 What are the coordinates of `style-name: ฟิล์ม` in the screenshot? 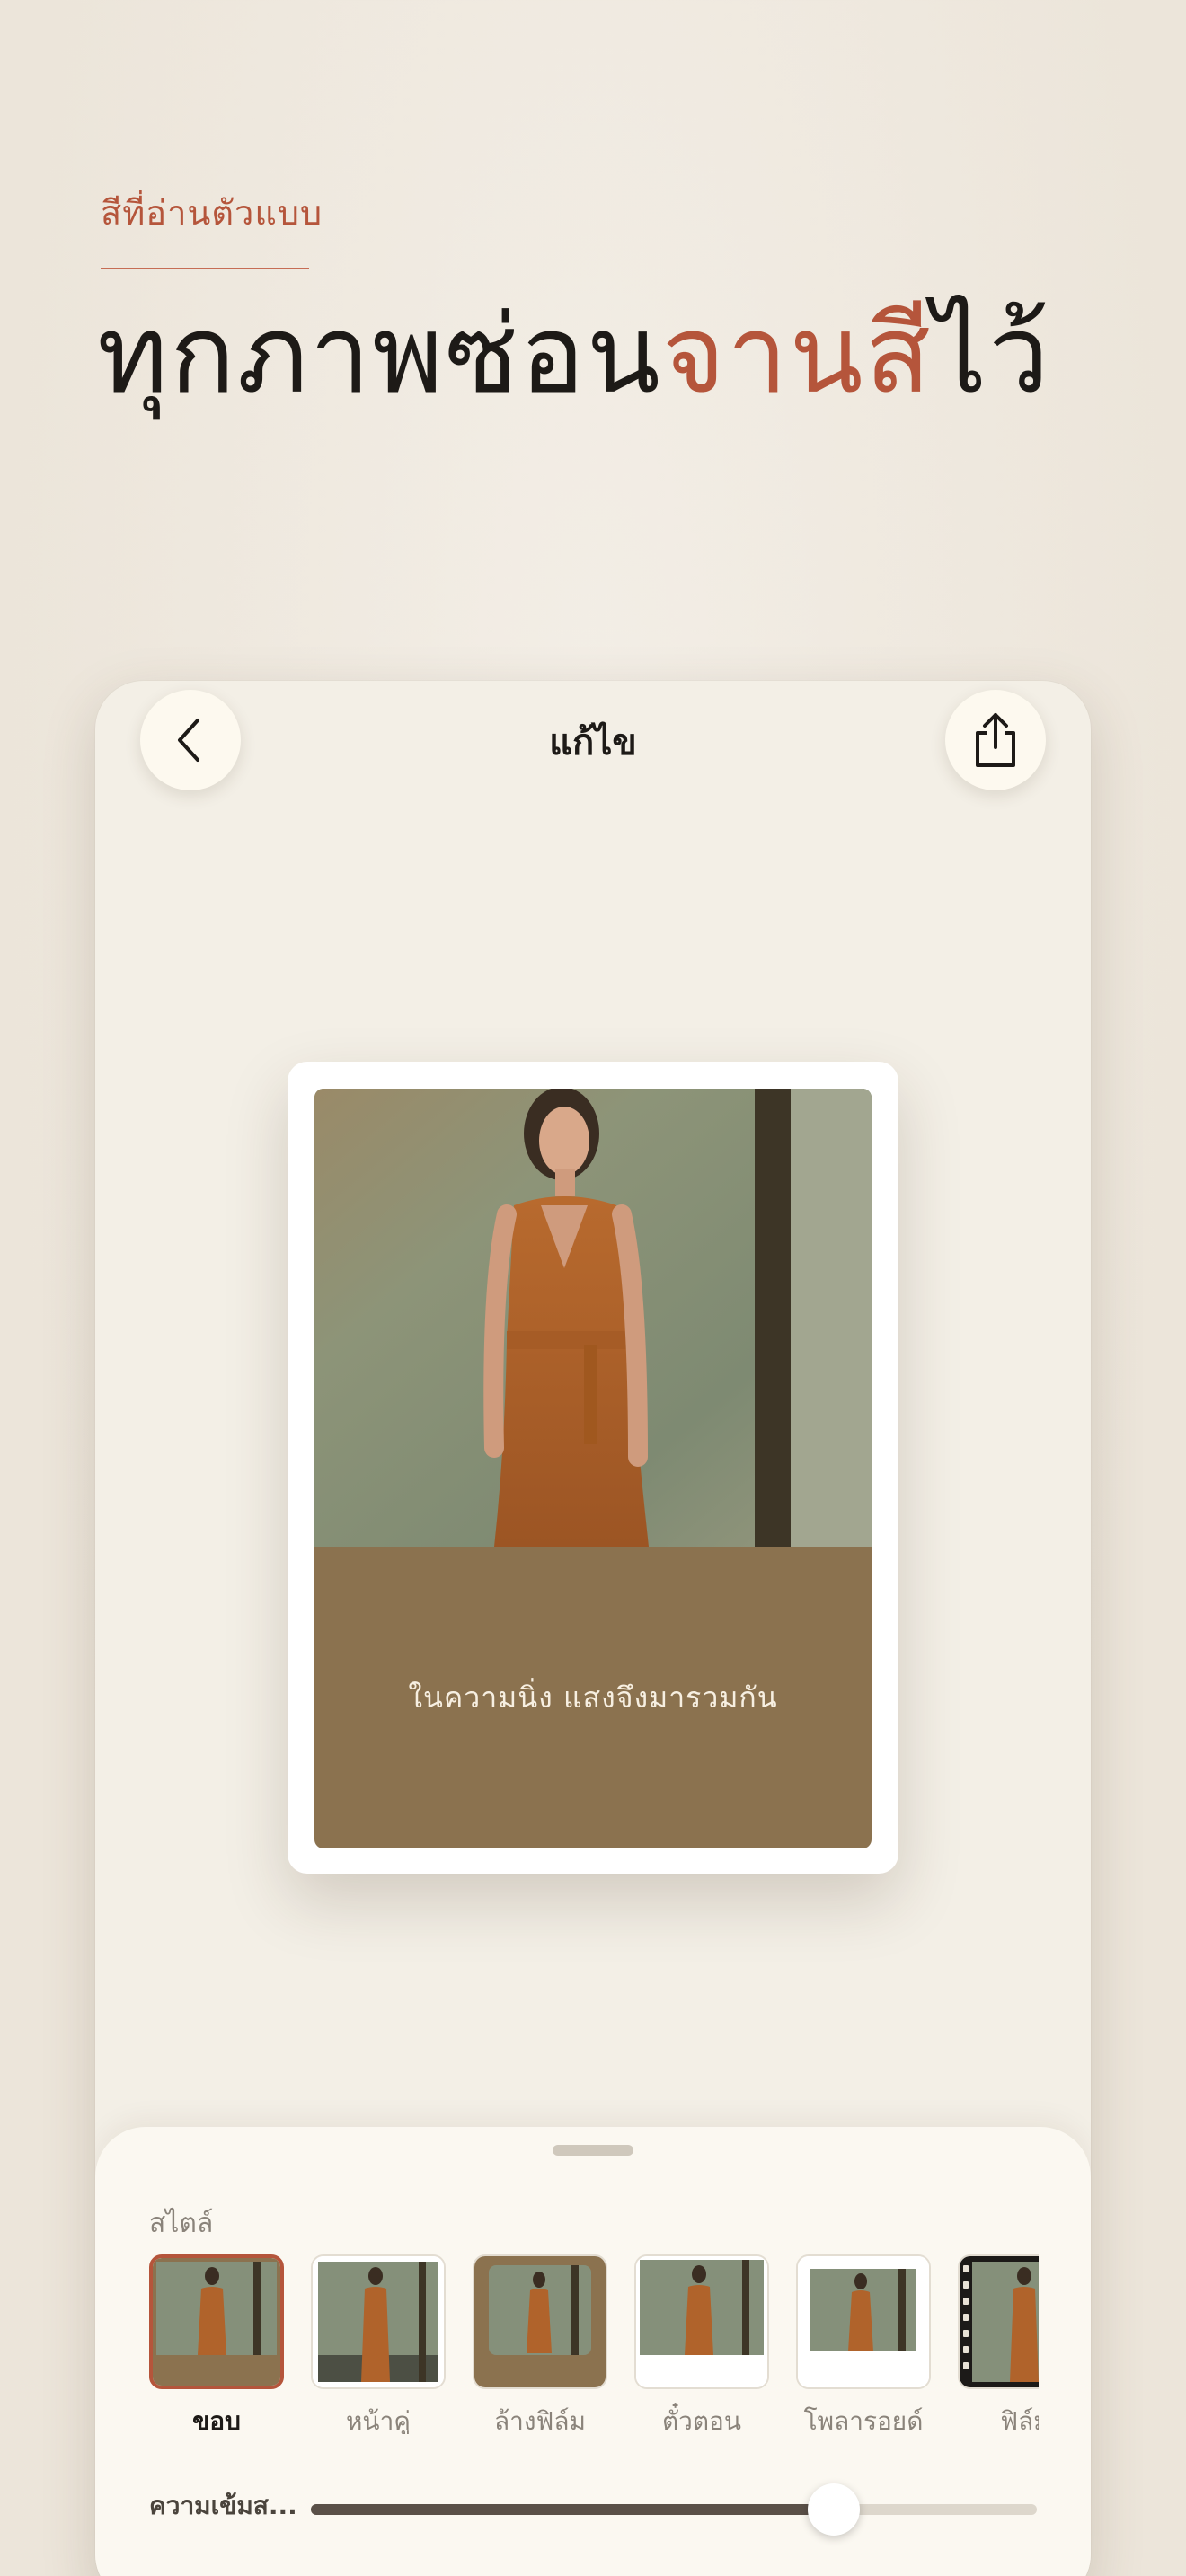 It's located at (1019, 2420).